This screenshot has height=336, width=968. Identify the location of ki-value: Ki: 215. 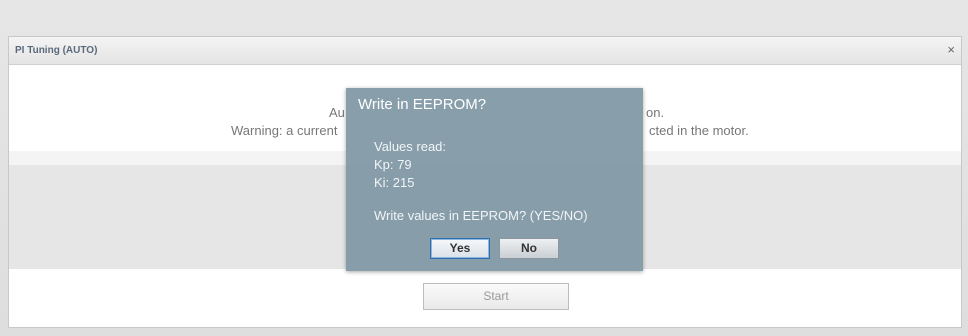
(394, 182).